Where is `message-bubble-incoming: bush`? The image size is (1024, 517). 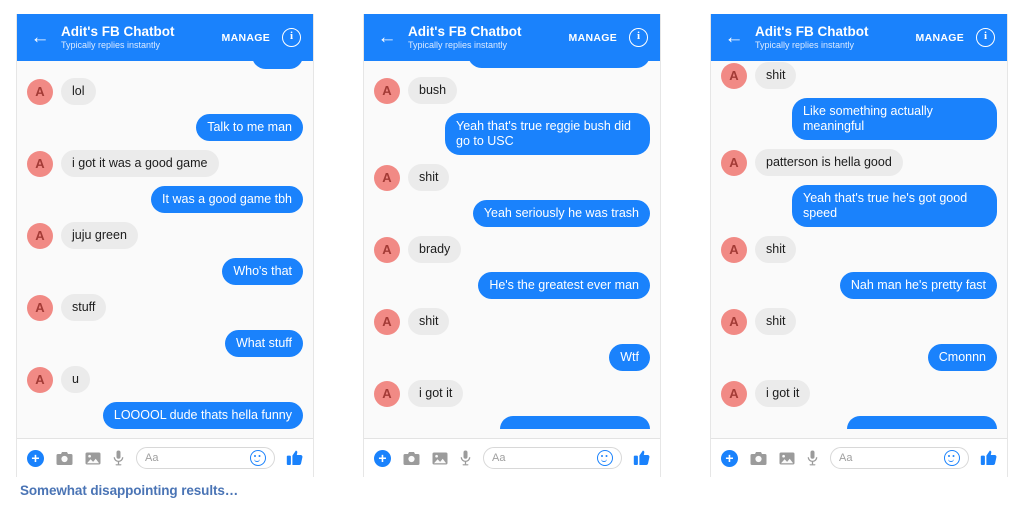
message-bubble-incoming: bush is located at coordinates (433, 90).